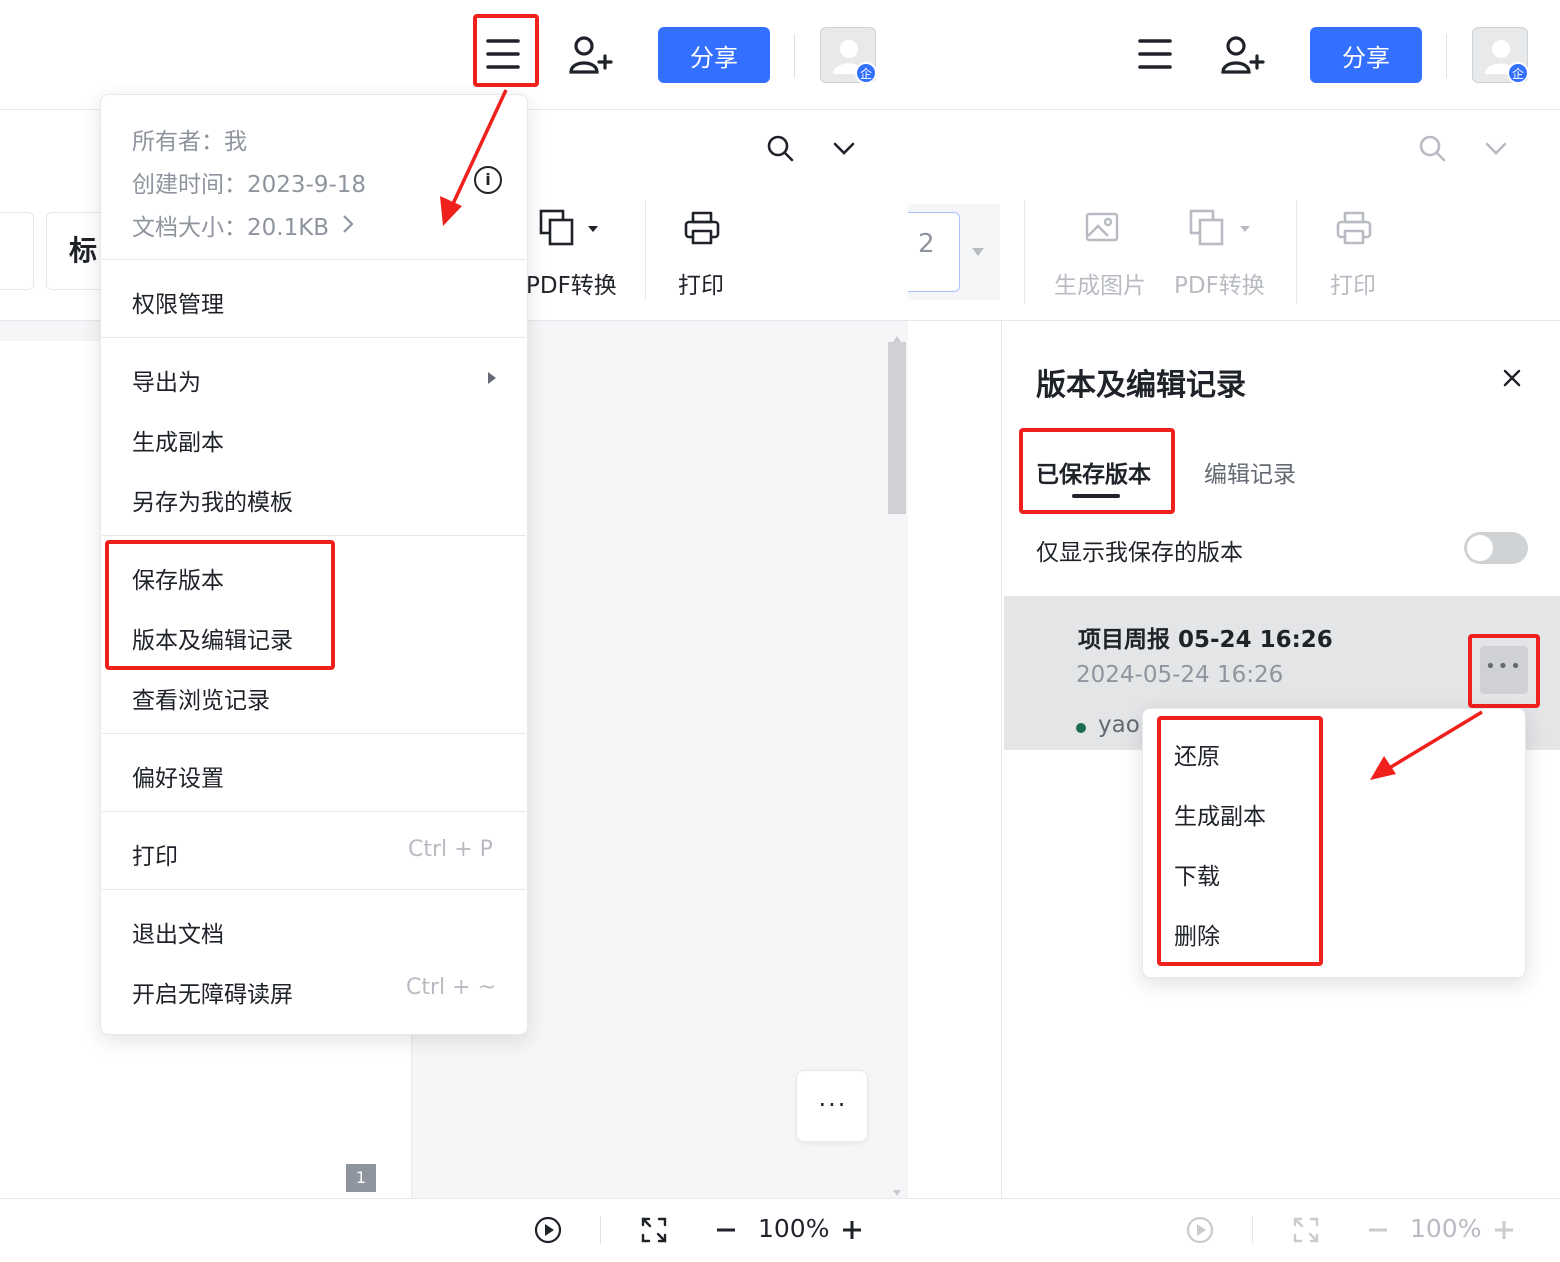  What do you see at coordinates (1227, 250) in the screenshot?
I see `pdf-convert-button-right: PDF转换` at bounding box center [1227, 250].